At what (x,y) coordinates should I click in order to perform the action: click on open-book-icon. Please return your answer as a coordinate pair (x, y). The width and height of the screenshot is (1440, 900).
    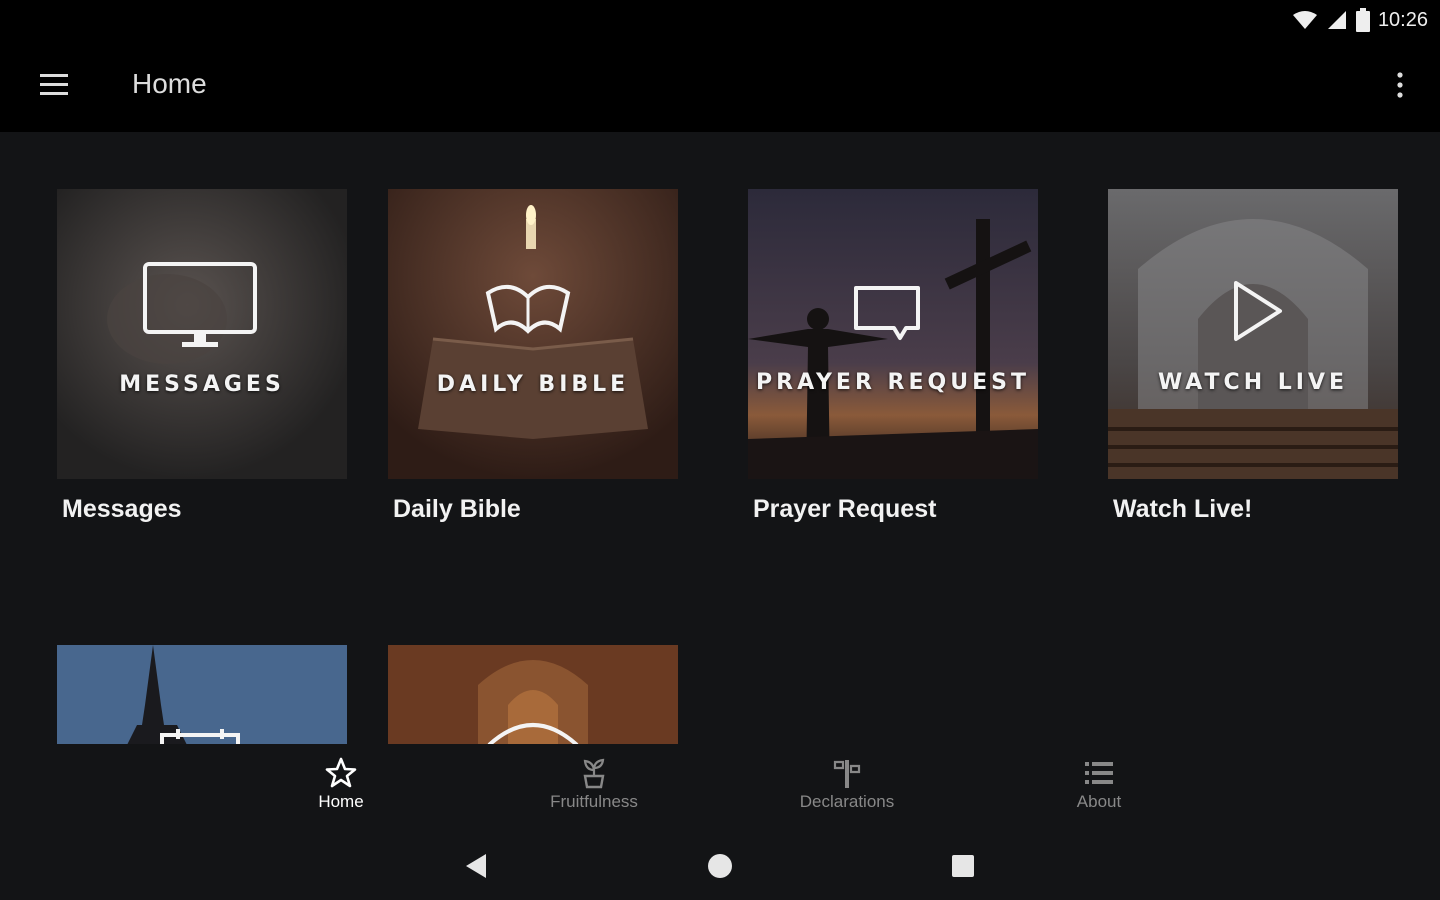
    Looking at the image, I should click on (528, 309).